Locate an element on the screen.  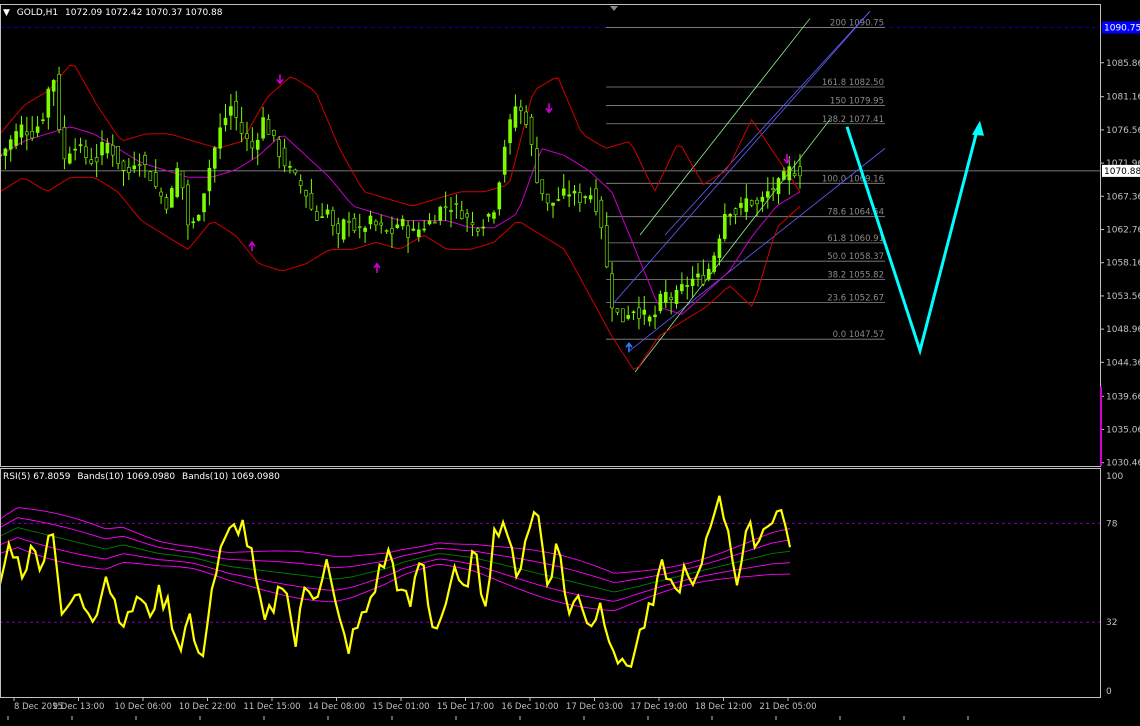
rsi-tick-label: 32 is located at coordinates (1111, 623).